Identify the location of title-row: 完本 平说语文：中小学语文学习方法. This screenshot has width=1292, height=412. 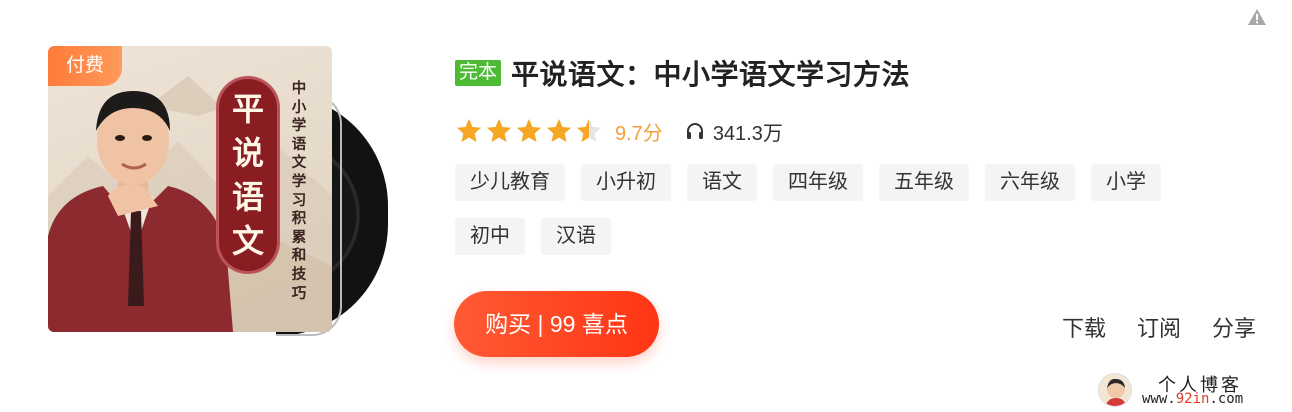
(682, 73).